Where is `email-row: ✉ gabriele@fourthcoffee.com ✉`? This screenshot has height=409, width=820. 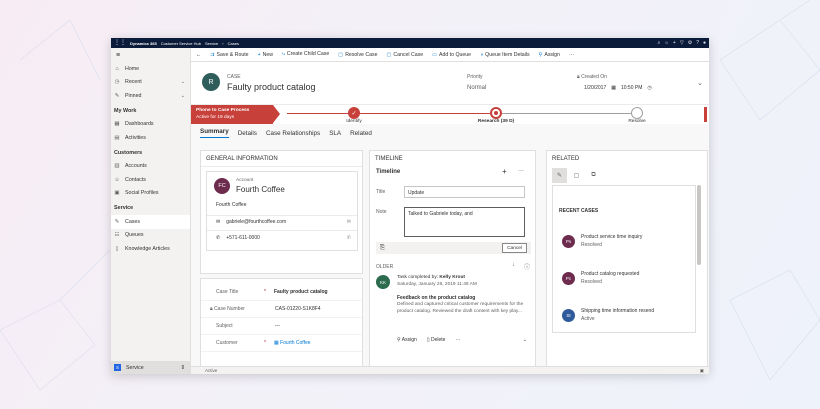 email-row: ✉ gabriele@fourthcoffee.com ✉ is located at coordinates (283, 222).